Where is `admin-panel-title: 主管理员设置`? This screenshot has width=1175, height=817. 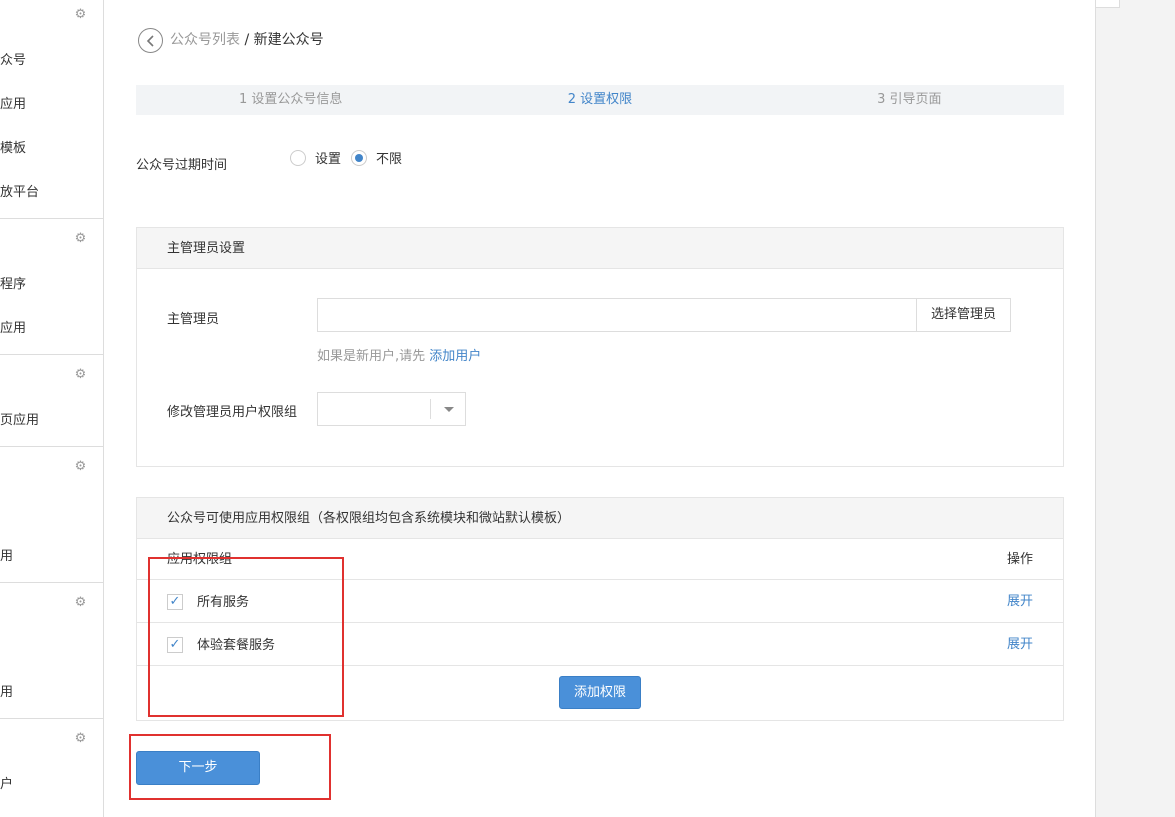
admin-panel-title: 主管理员设置 is located at coordinates (600, 248).